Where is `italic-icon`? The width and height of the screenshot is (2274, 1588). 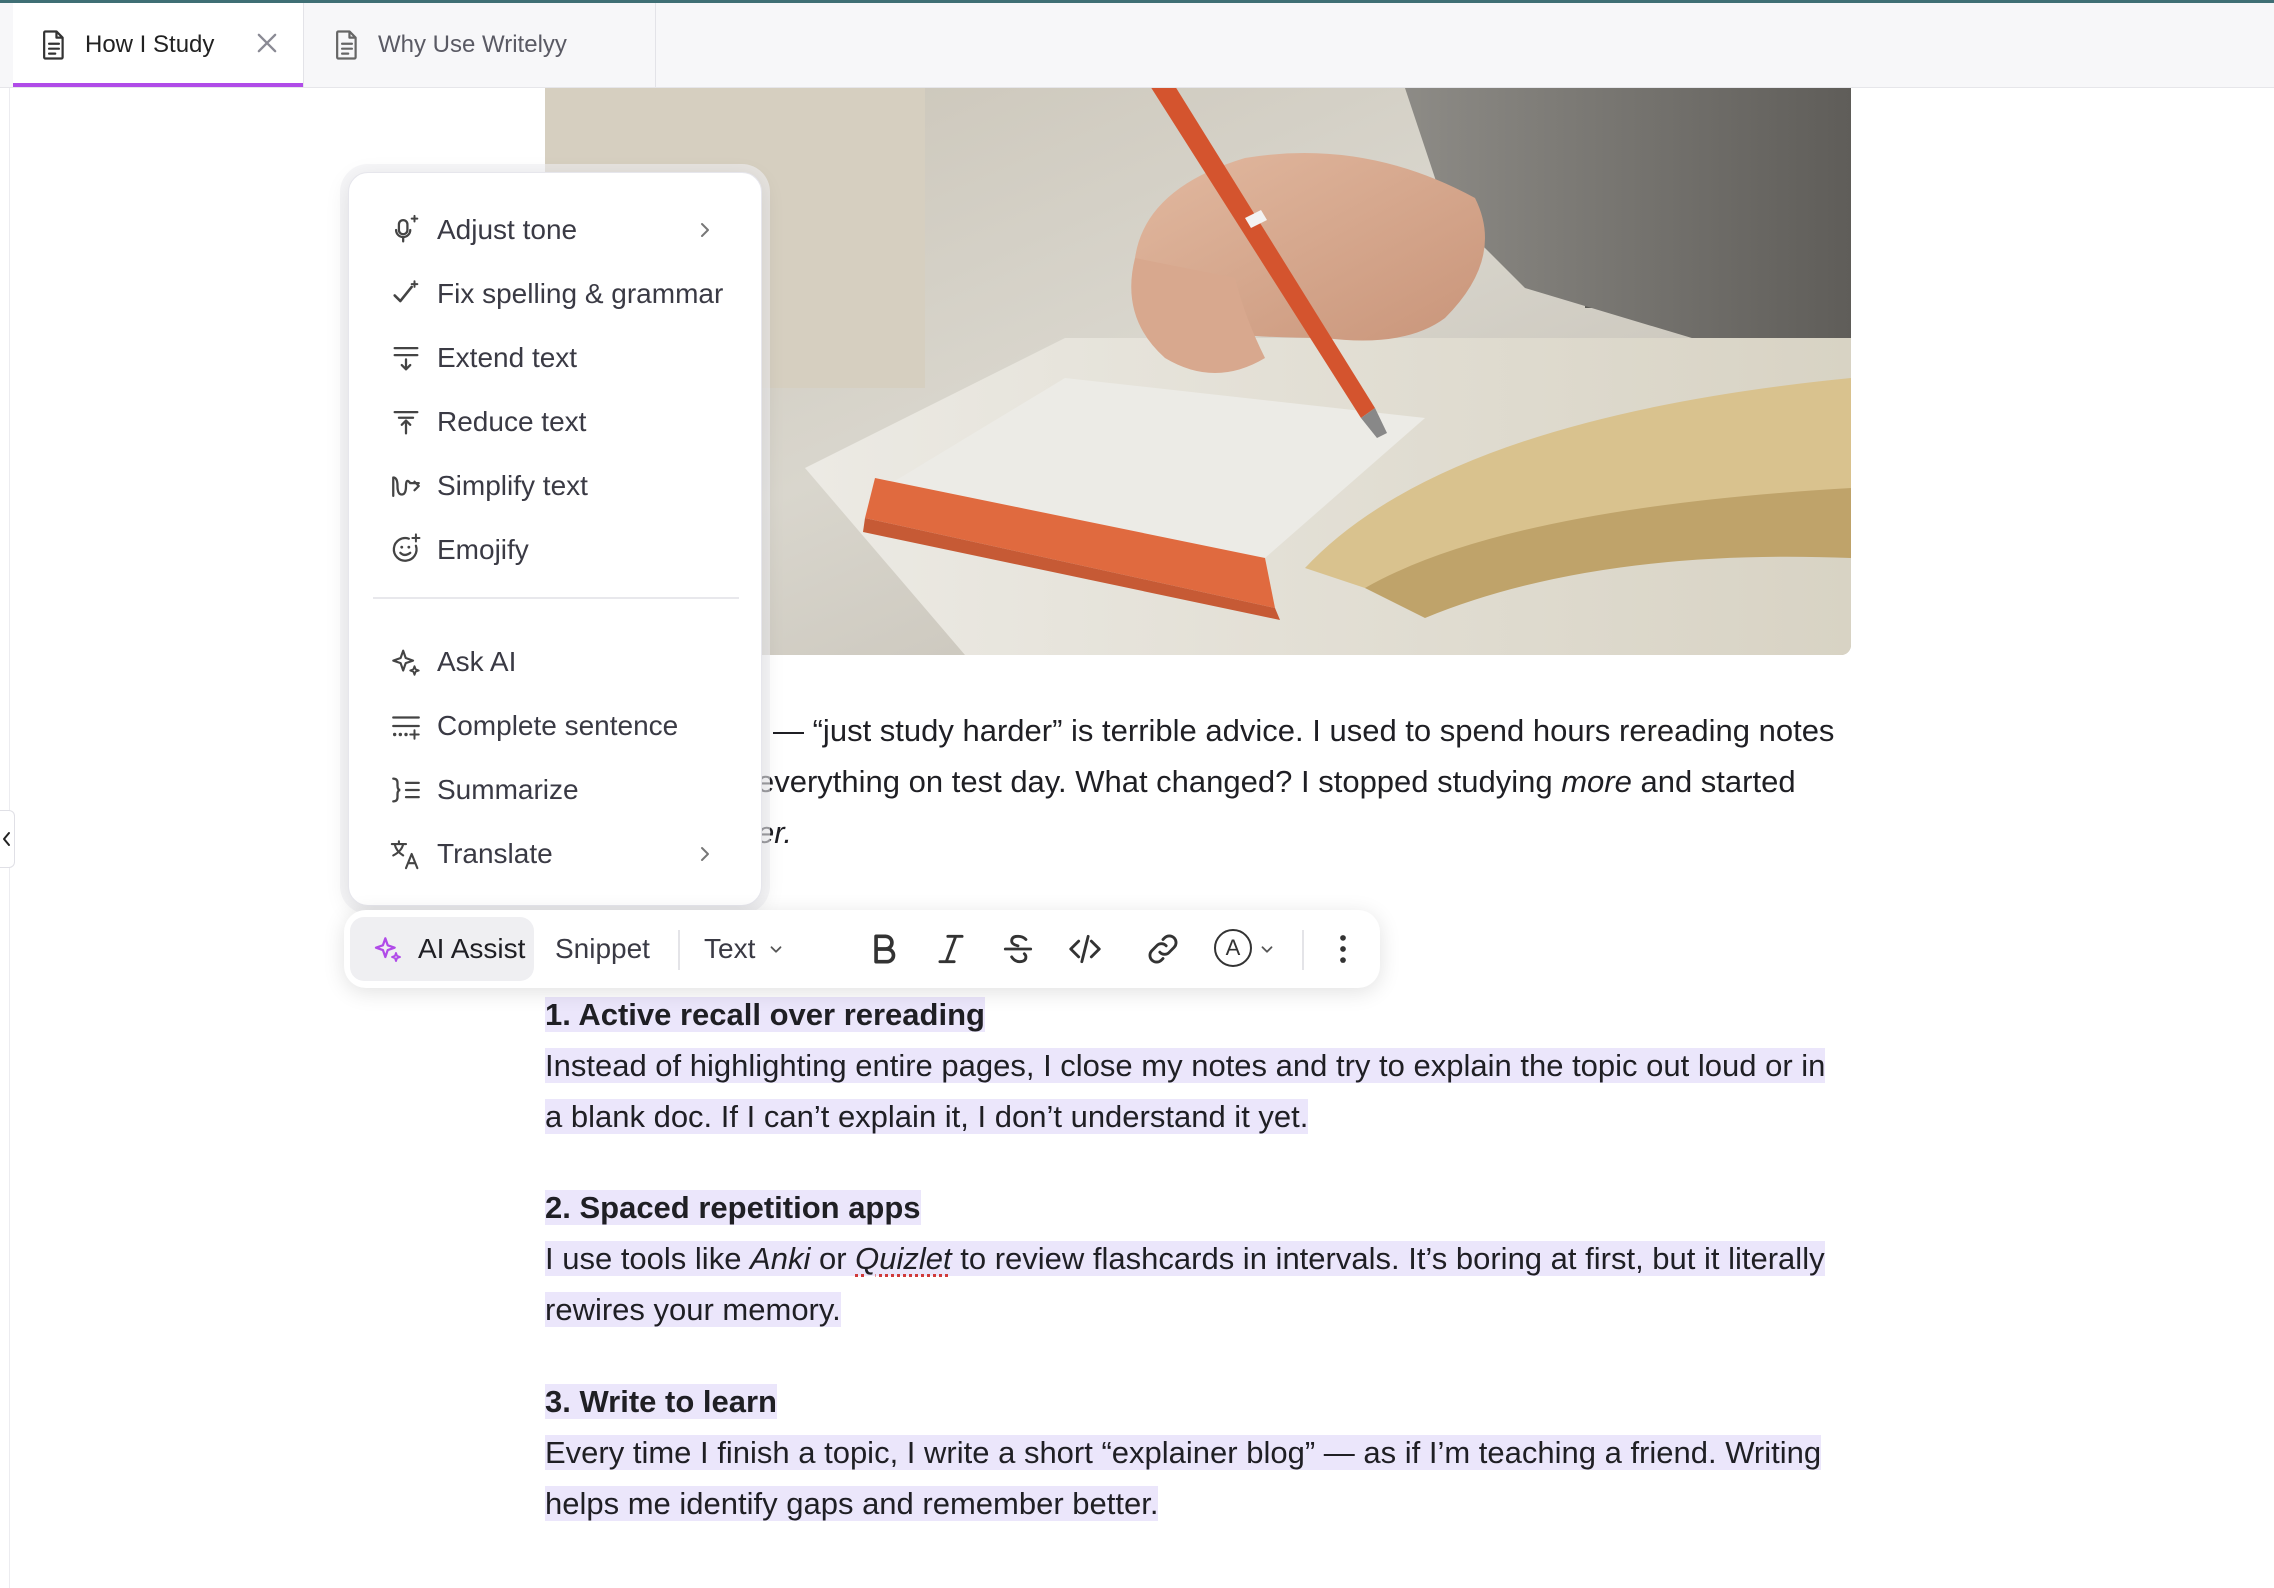
italic-icon is located at coordinates (951, 949).